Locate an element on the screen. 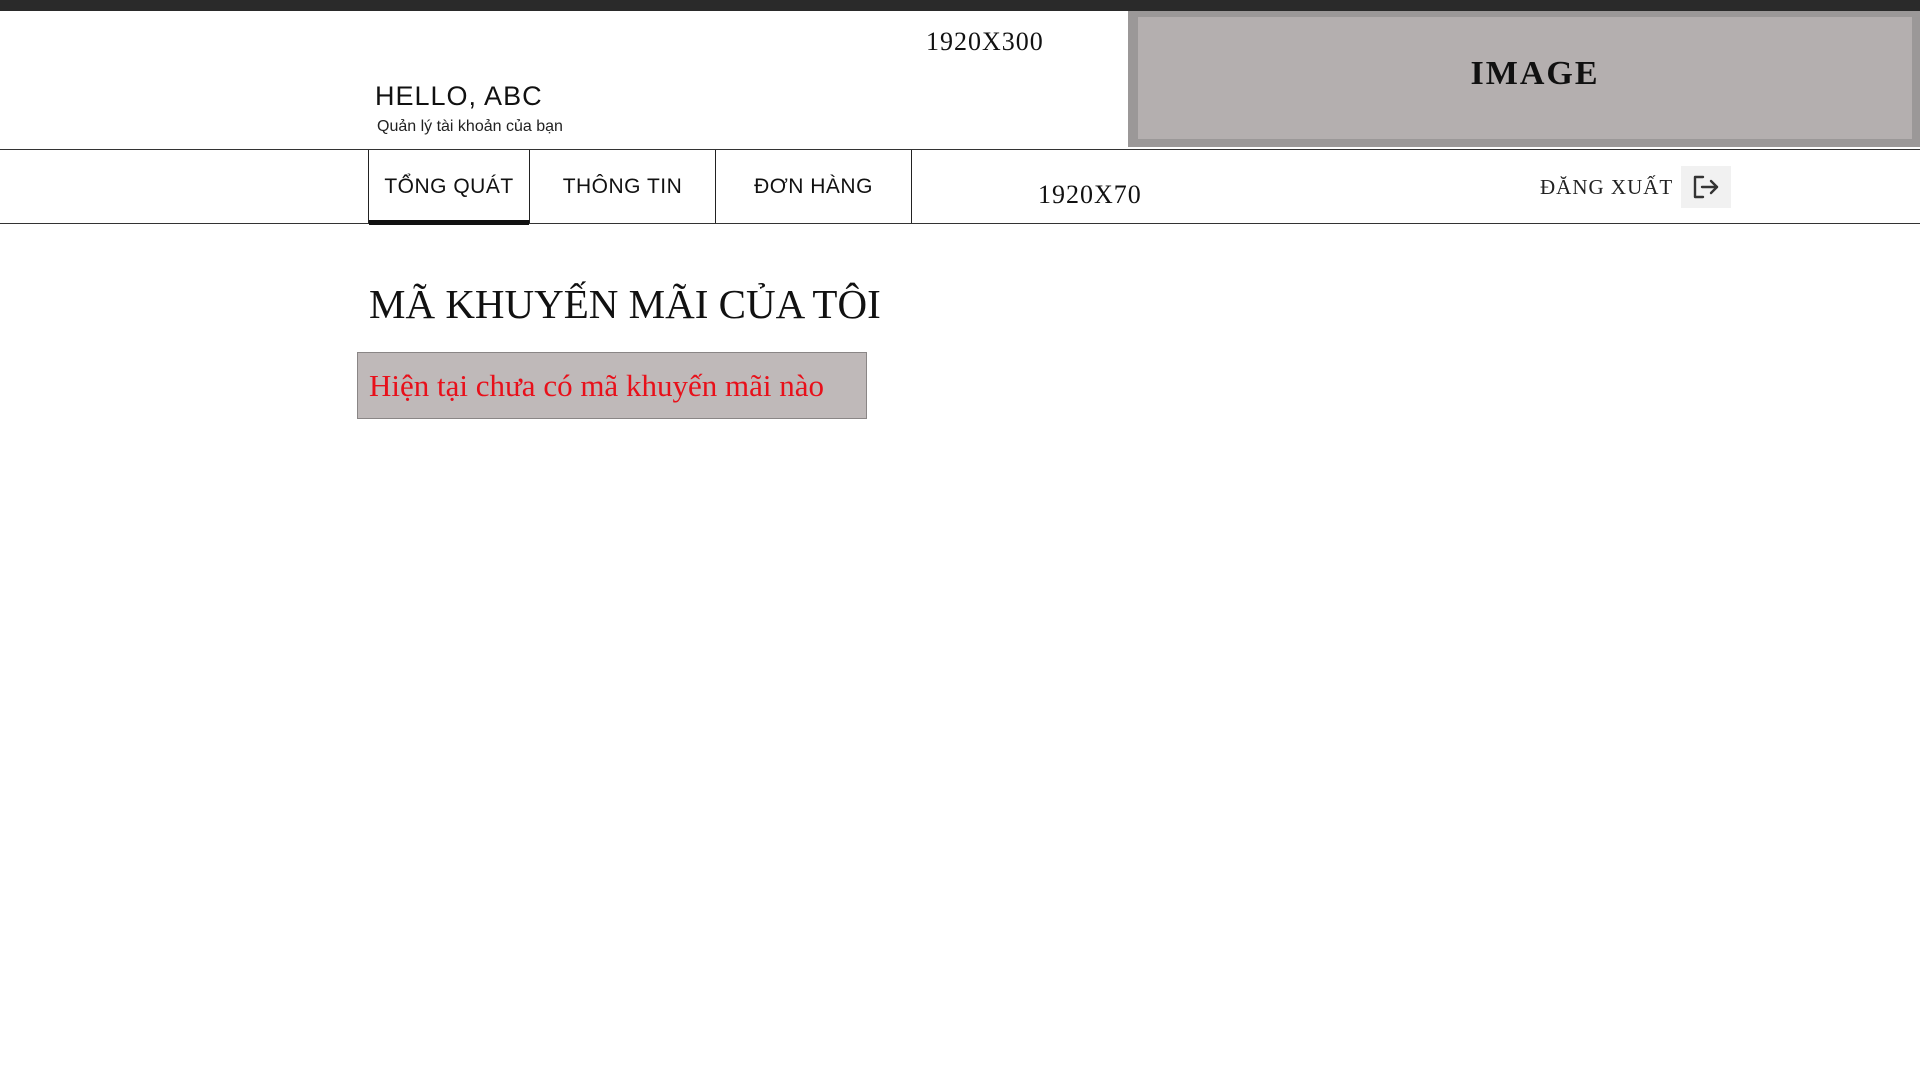 This screenshot has height=1080, width=1920. logout-button: ĐĂNG XUẤT is located at coordinates (1636, 187).